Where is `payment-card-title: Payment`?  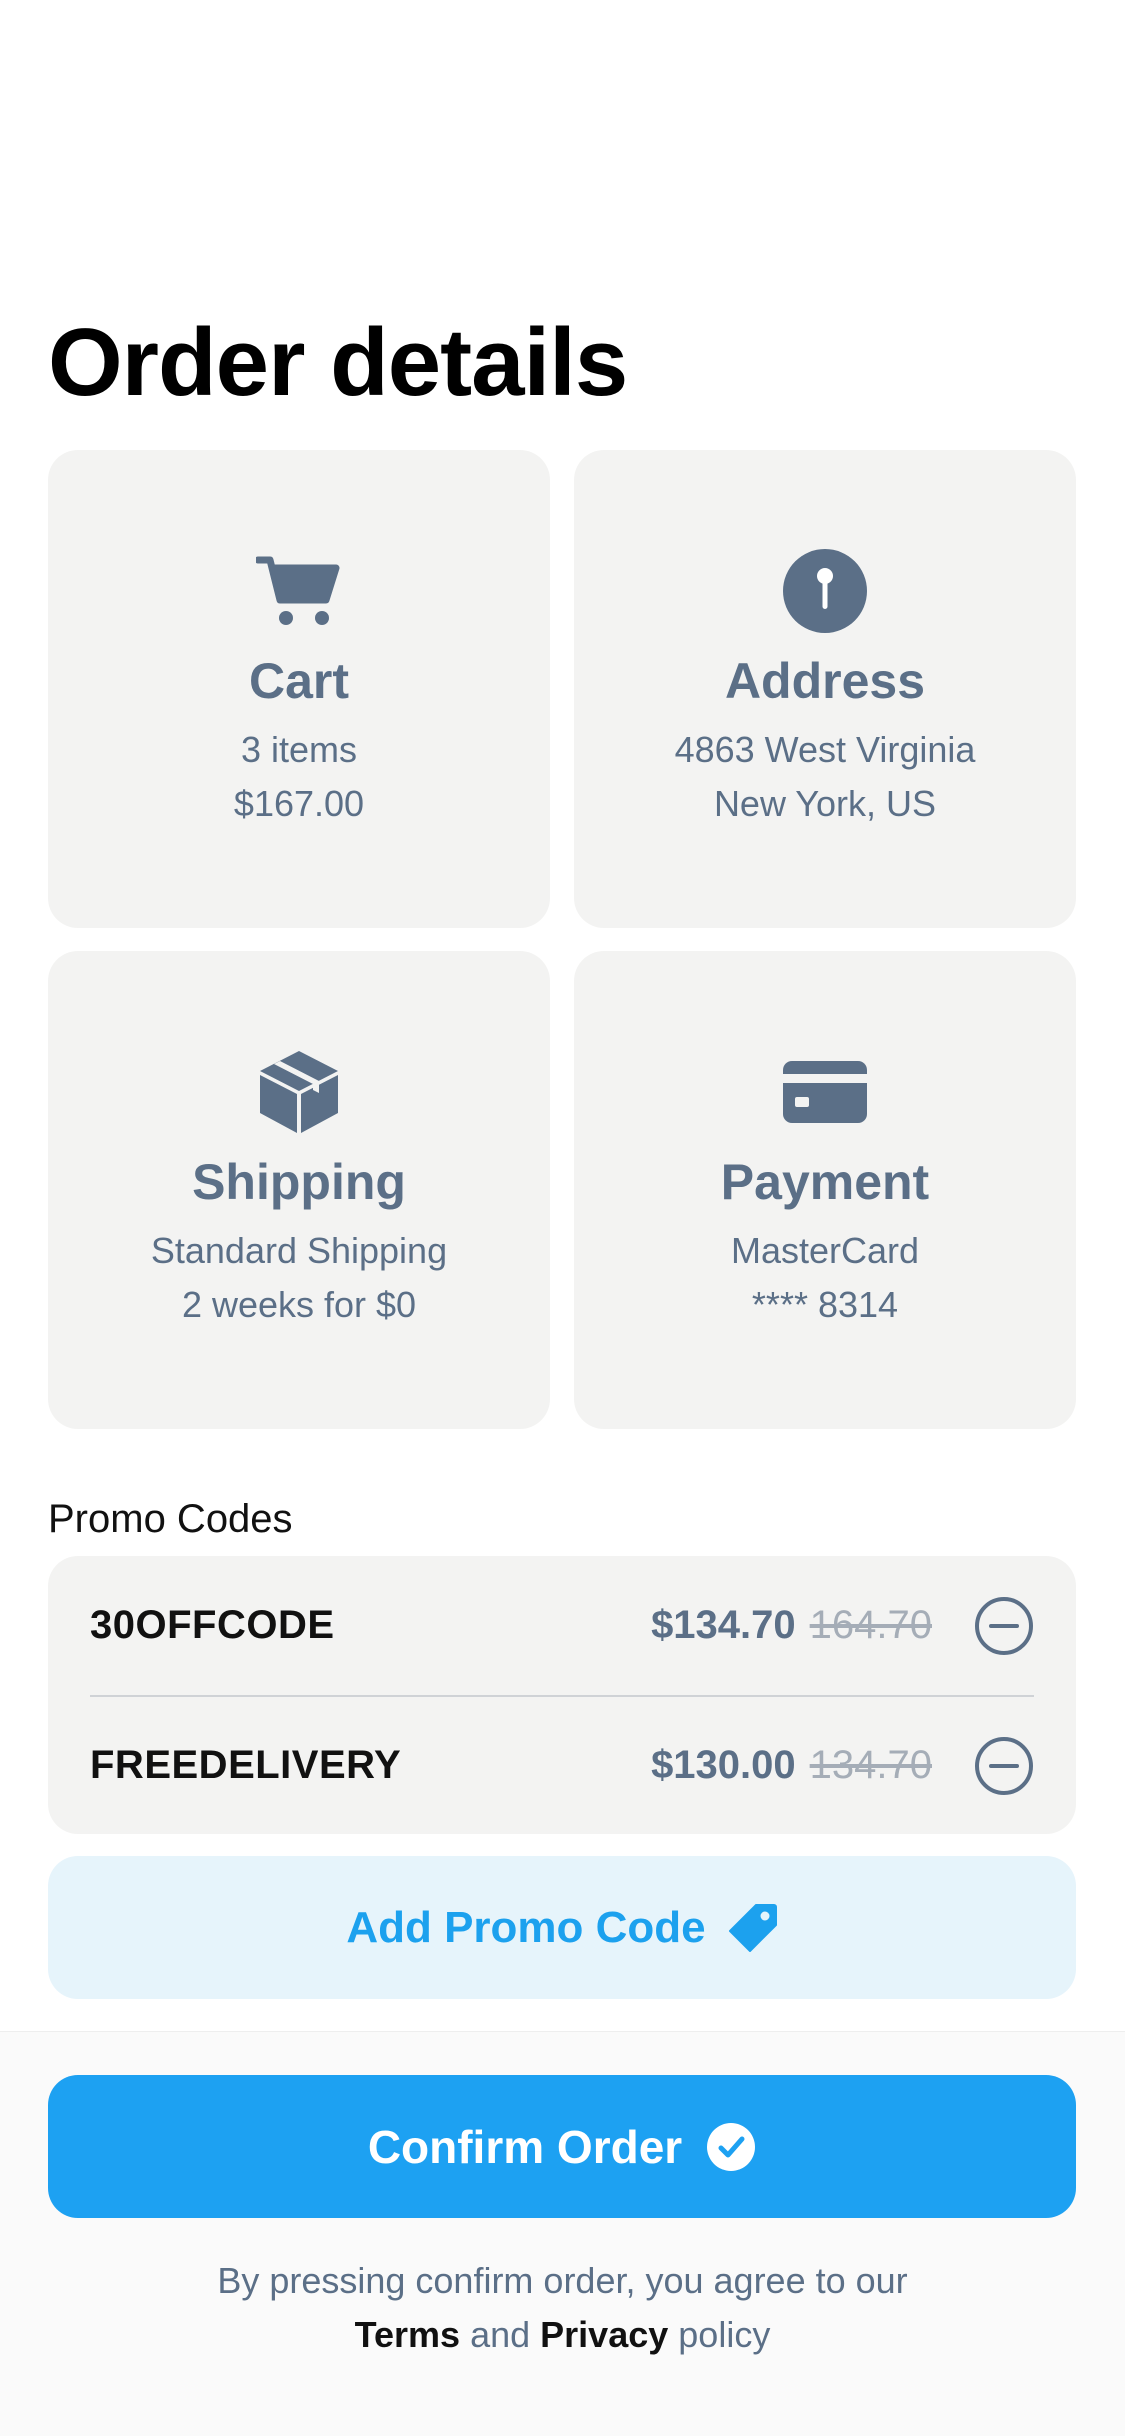
payment-card-title: Payment is located at coordinates (825, 1182).